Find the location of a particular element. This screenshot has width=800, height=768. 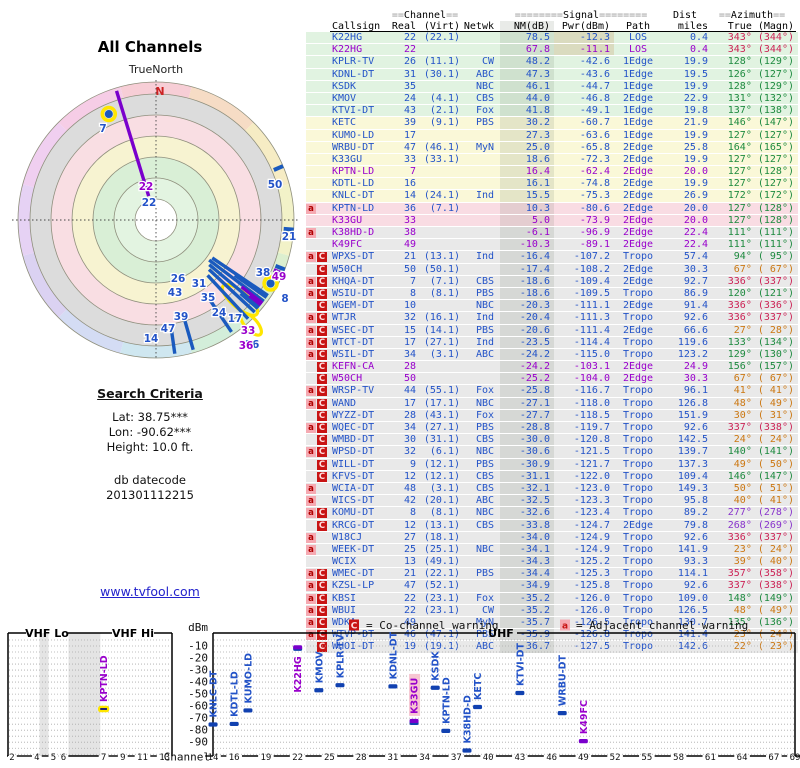

distance-cell: 126.8 is located at coordinates (692, 403).